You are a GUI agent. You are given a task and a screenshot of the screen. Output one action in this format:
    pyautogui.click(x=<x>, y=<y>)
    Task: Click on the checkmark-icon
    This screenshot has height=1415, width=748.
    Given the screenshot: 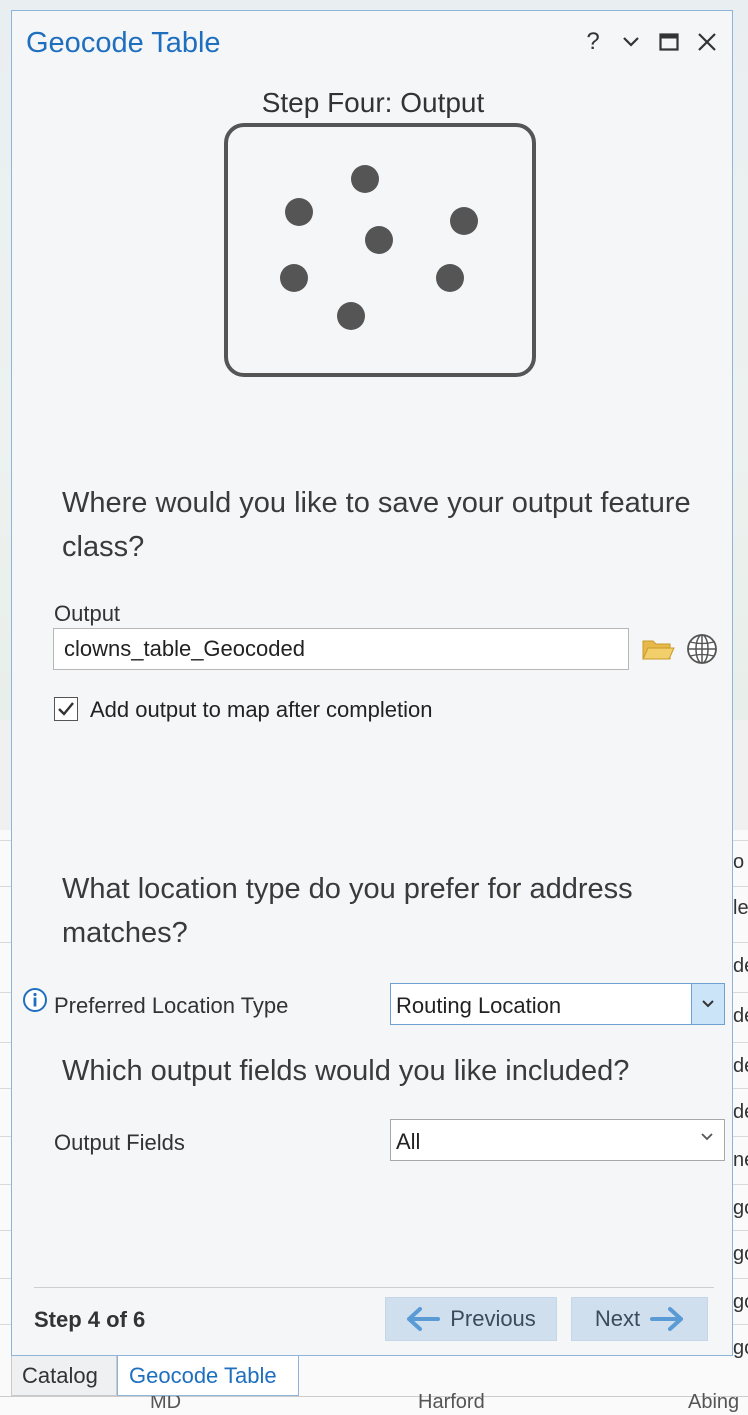 What is the action you would take?
    pyautogui.click(x=66, y=709)
    